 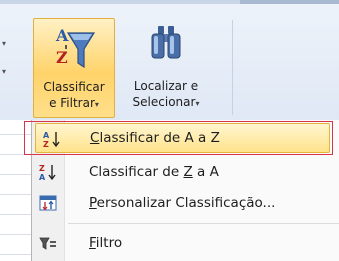 What do you see at coordinates (232, 67) in the screenshot?
I see `group-separator` at bounding box center [232, 67].